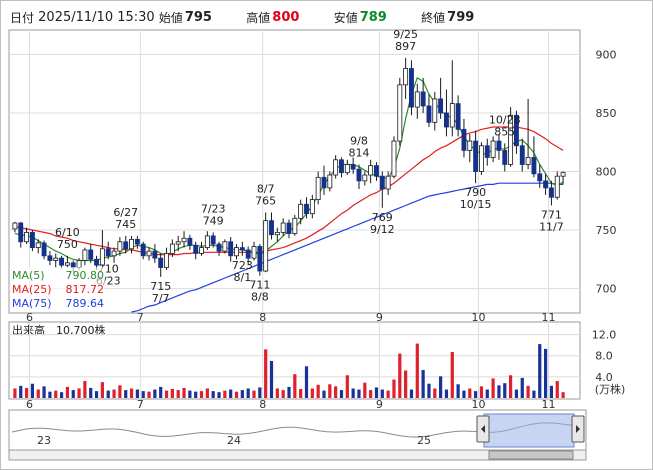  What do you see at coordinates (551, 226) in the screenshot?
I see `annotation-date: 11/7` at bounding box center [551, 226].